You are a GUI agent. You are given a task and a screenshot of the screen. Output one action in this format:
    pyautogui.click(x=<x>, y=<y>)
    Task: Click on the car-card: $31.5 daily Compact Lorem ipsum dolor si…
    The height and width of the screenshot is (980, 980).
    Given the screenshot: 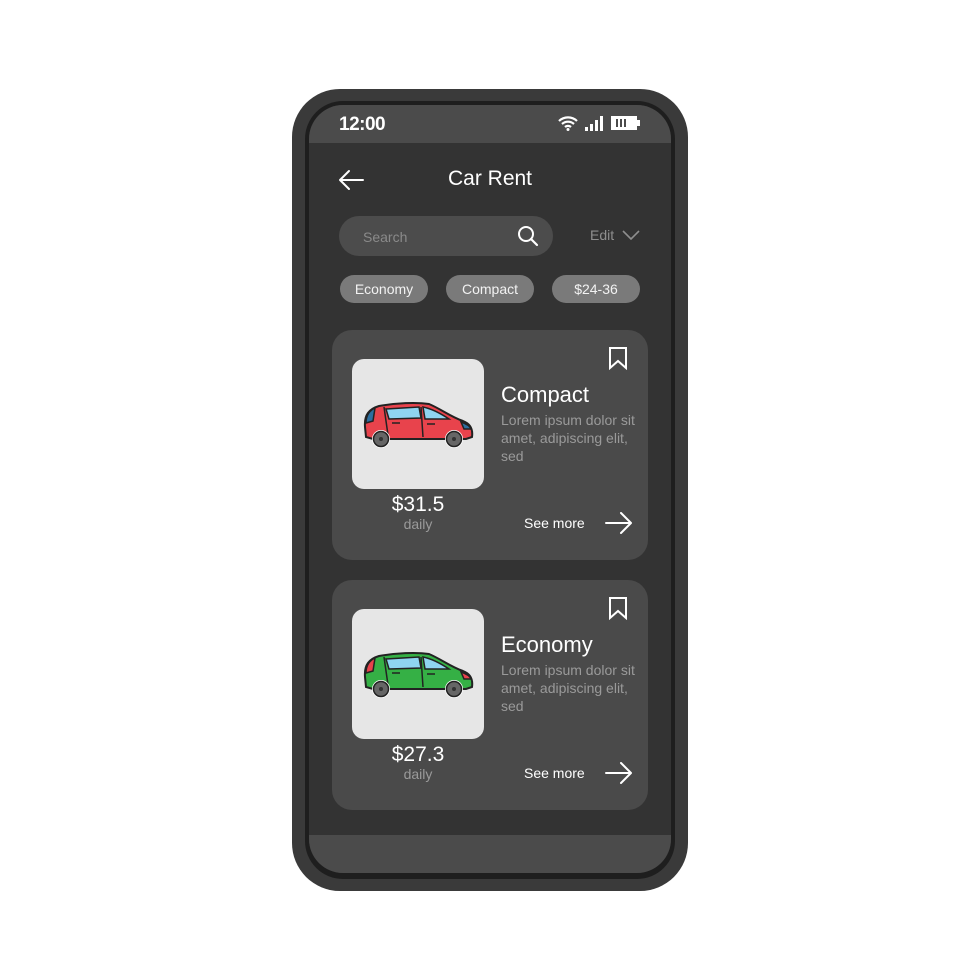 What is the action you would take?
    pyautogui.click(x=490, y=445)
    